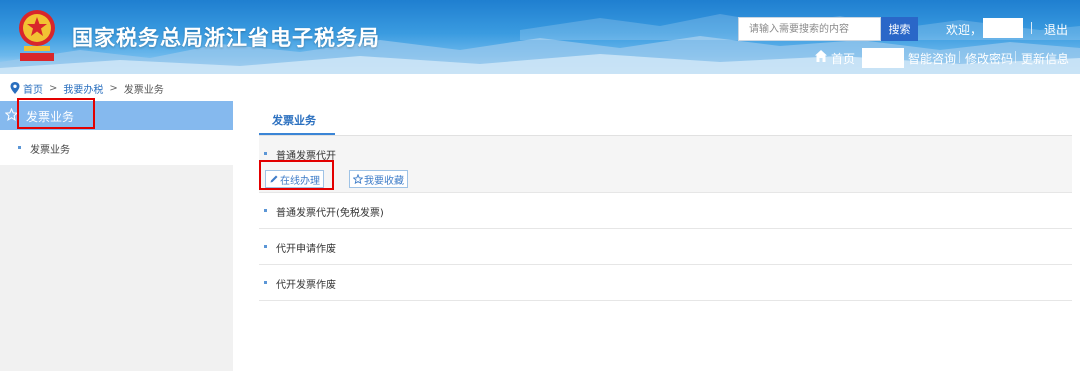  I want to click on service-row: 普通发票代开(免税发票), so click(665, 211).